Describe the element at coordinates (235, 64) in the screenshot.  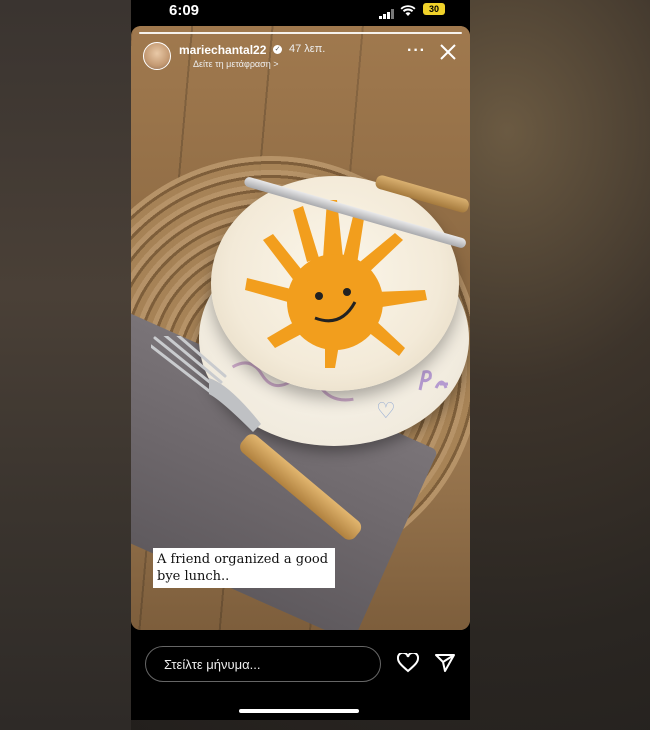
I see `translate-link: Δείτε τη μετάφραση >` at that location.